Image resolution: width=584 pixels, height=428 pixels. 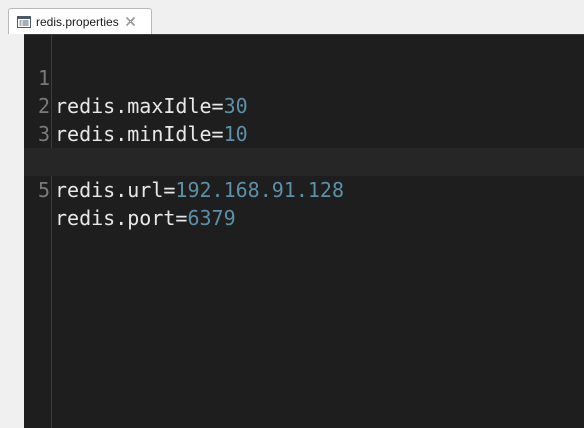 I want to click on properties-file-icon, so click(x=24, y=22).